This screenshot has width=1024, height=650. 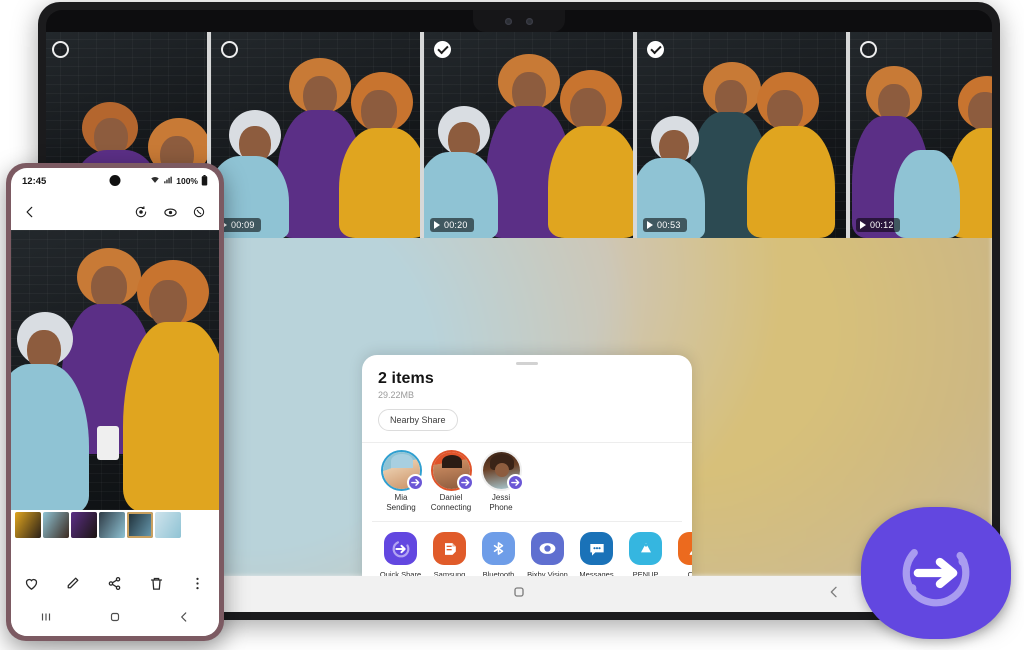 What do you see at coordinates (451, 507) in the screenshot?
I see `contact-status: Connecting` at bounding box center [451, 507].